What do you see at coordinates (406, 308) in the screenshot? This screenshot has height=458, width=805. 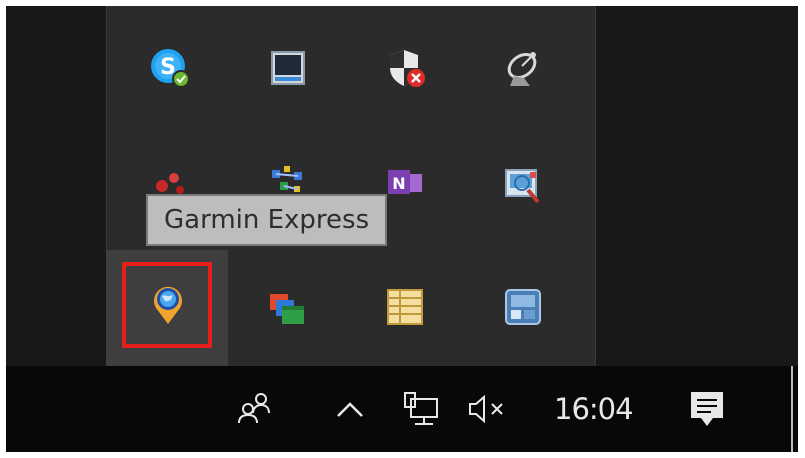 I see `spreadsheet-icon` at bounding box center [406, 308].